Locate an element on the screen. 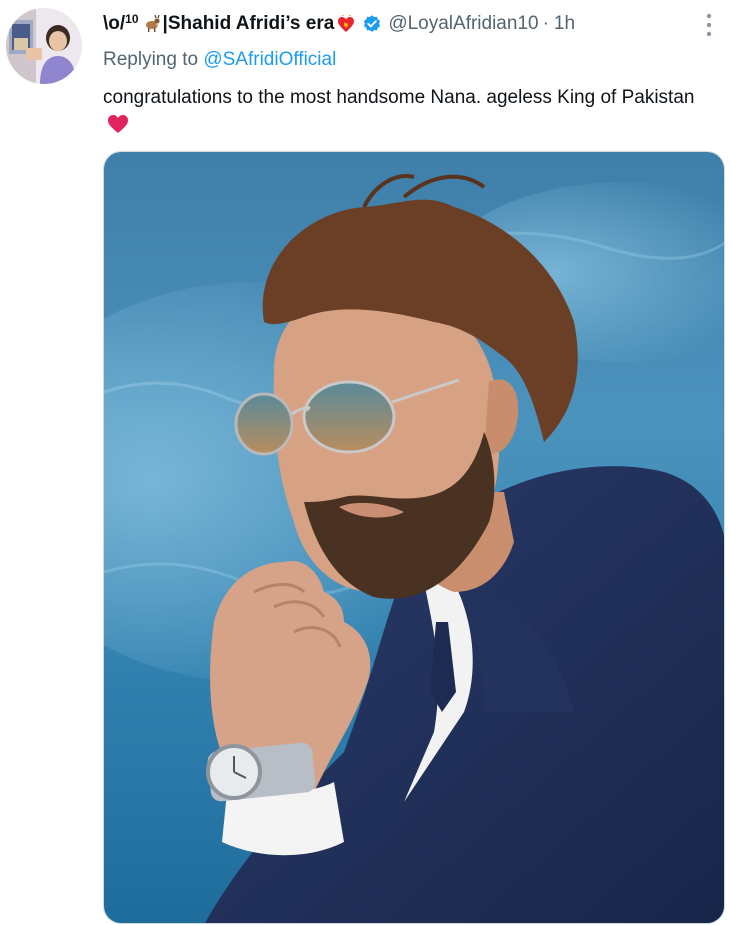  avatar-image is located at coordinates (44, 46).